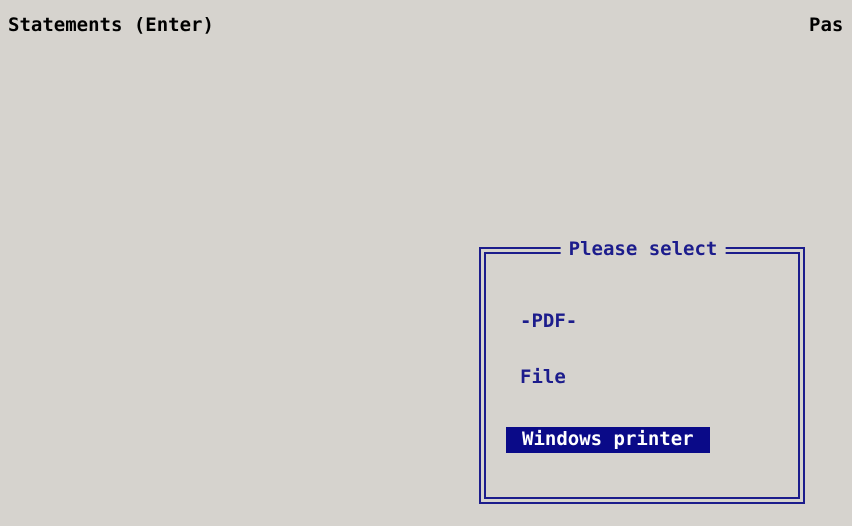  What do you see at coordinates (608, 440) in the screenshot?
I see `option-windows-printer: Windows printer` at bounding box center [608, 440].